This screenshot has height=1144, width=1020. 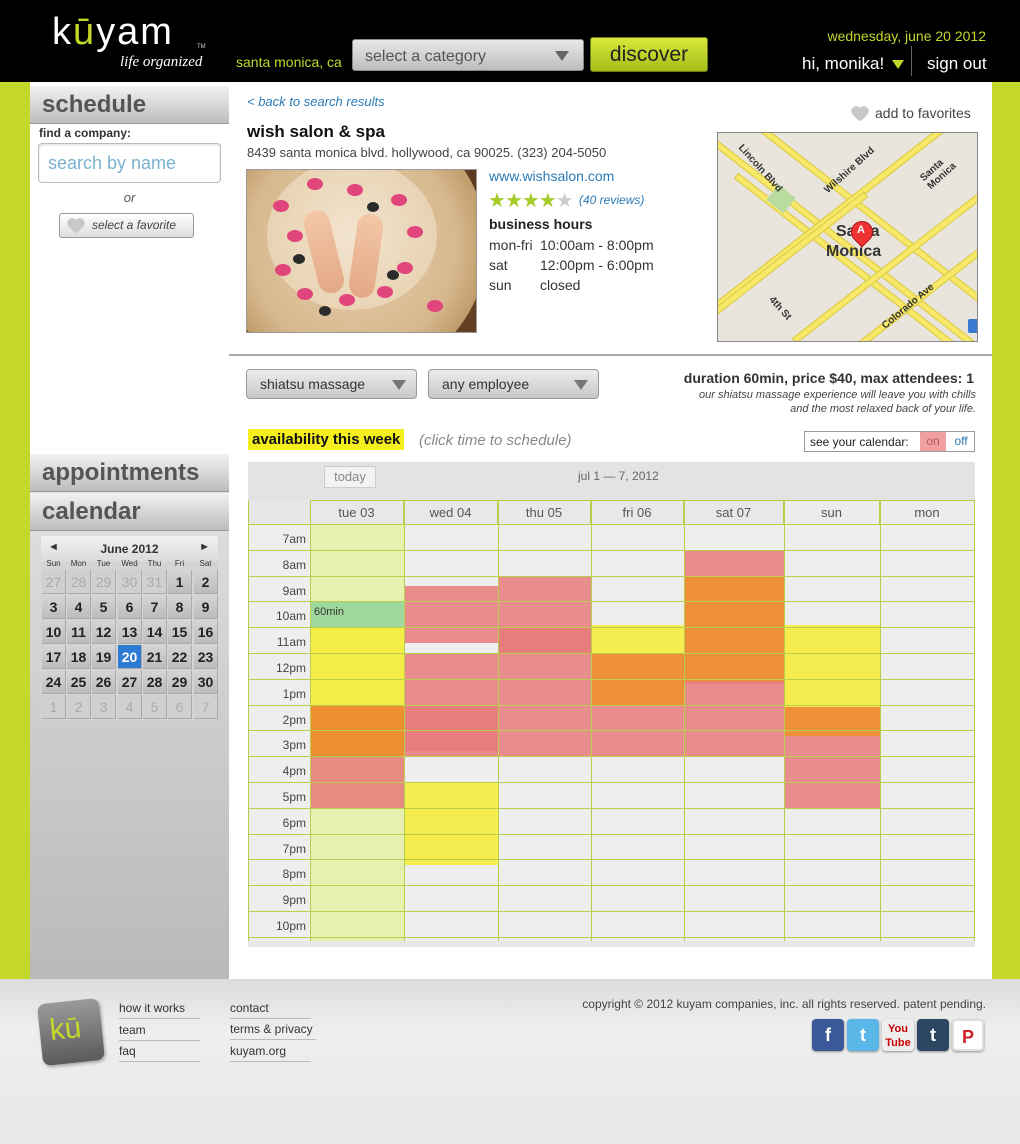 I want to click on footer-link-kuyam-org: kuyam.org, so click(x=270, y=1053).